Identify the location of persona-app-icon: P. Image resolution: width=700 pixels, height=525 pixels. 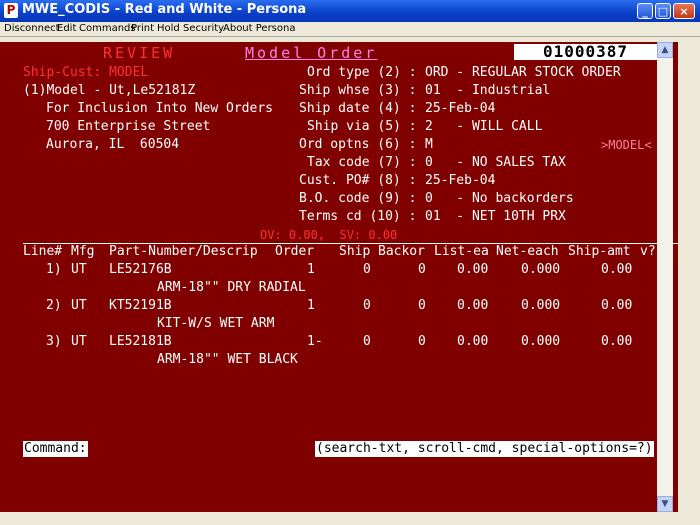
(11, 10).